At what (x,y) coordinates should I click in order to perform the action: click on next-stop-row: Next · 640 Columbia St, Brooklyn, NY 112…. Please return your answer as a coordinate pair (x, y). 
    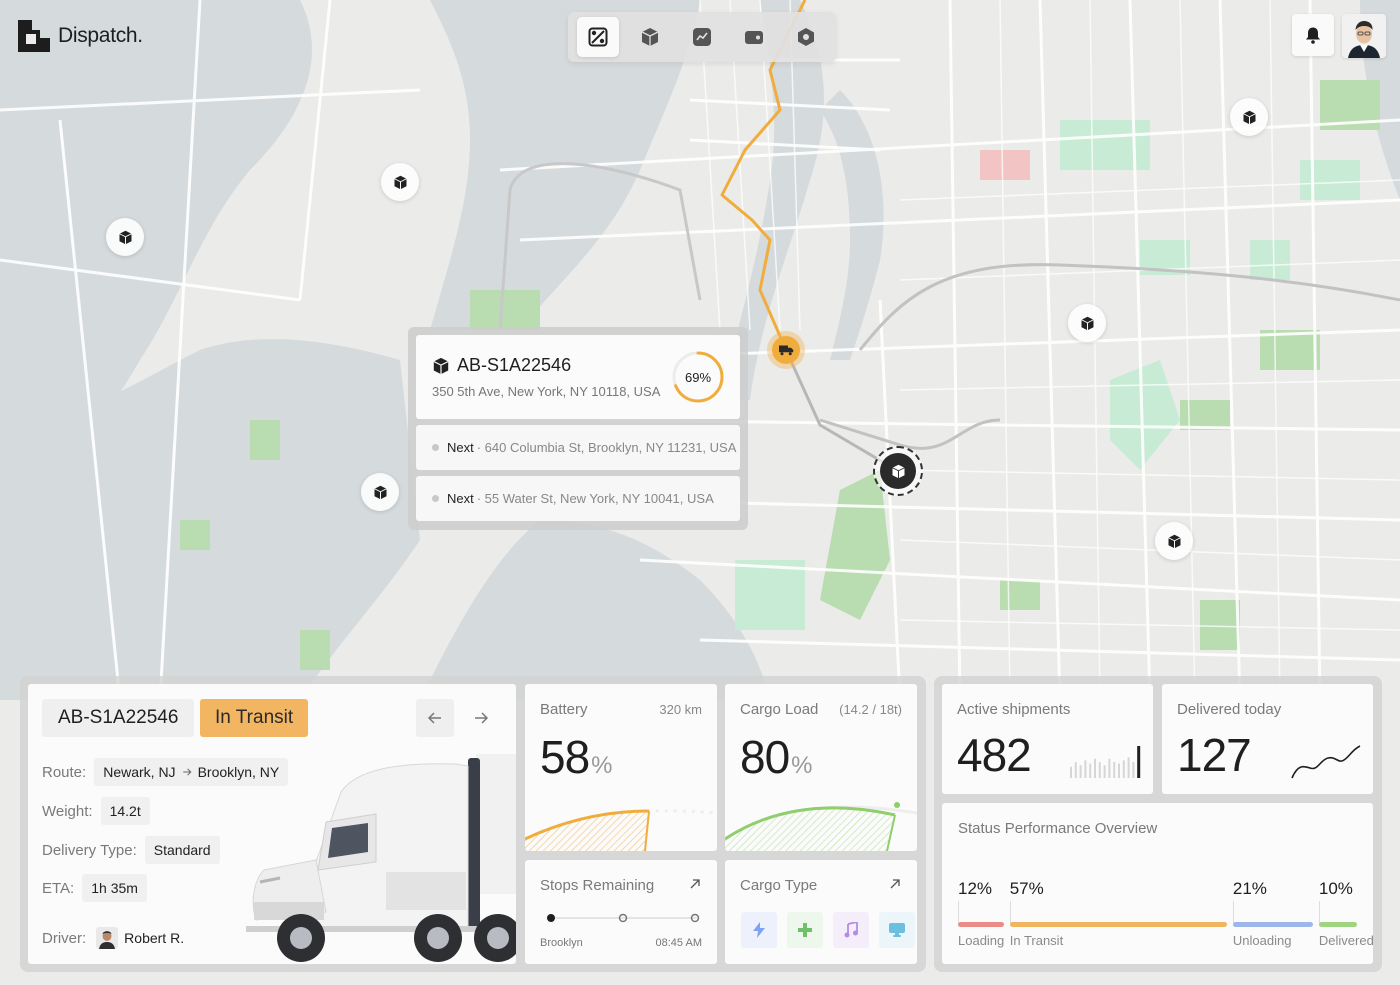
    Looking at the image, I should click on (578, 447).